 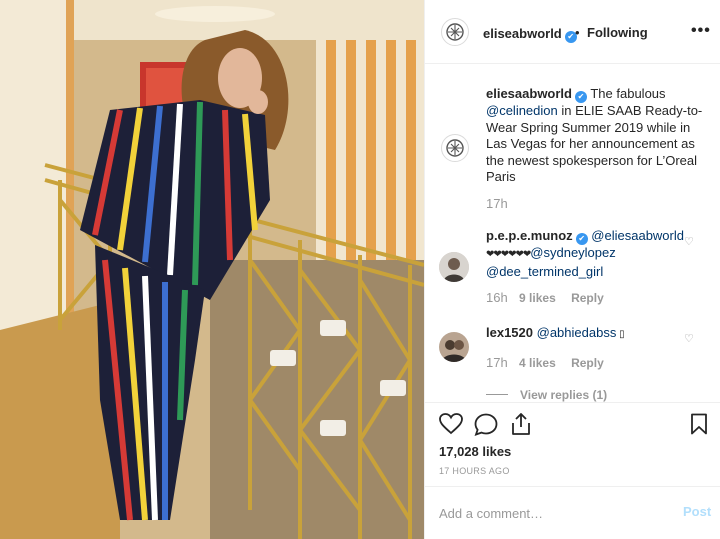 I want to click on share-icon, so click(x=521, y=426).